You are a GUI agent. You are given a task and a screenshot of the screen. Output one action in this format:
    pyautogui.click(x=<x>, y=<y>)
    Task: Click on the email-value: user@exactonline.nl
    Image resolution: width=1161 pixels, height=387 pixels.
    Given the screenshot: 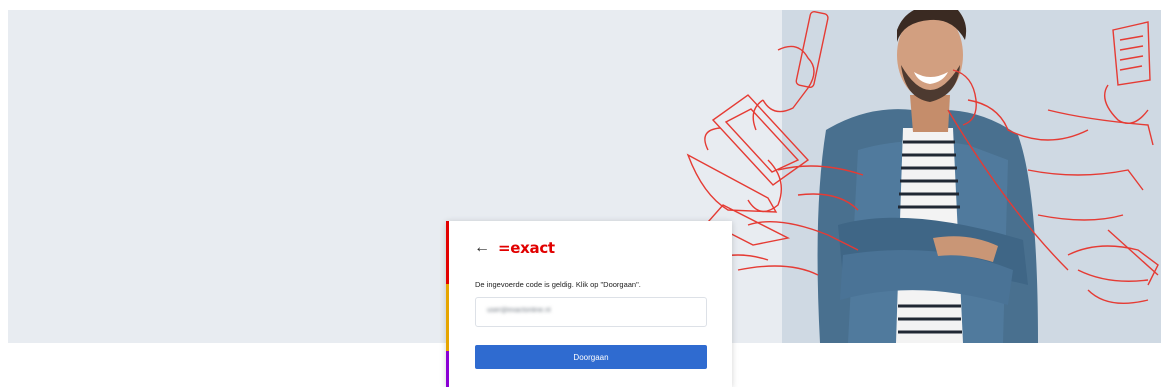 What is the action you would take?
    pyautogui.click(x=519, y=310)
    